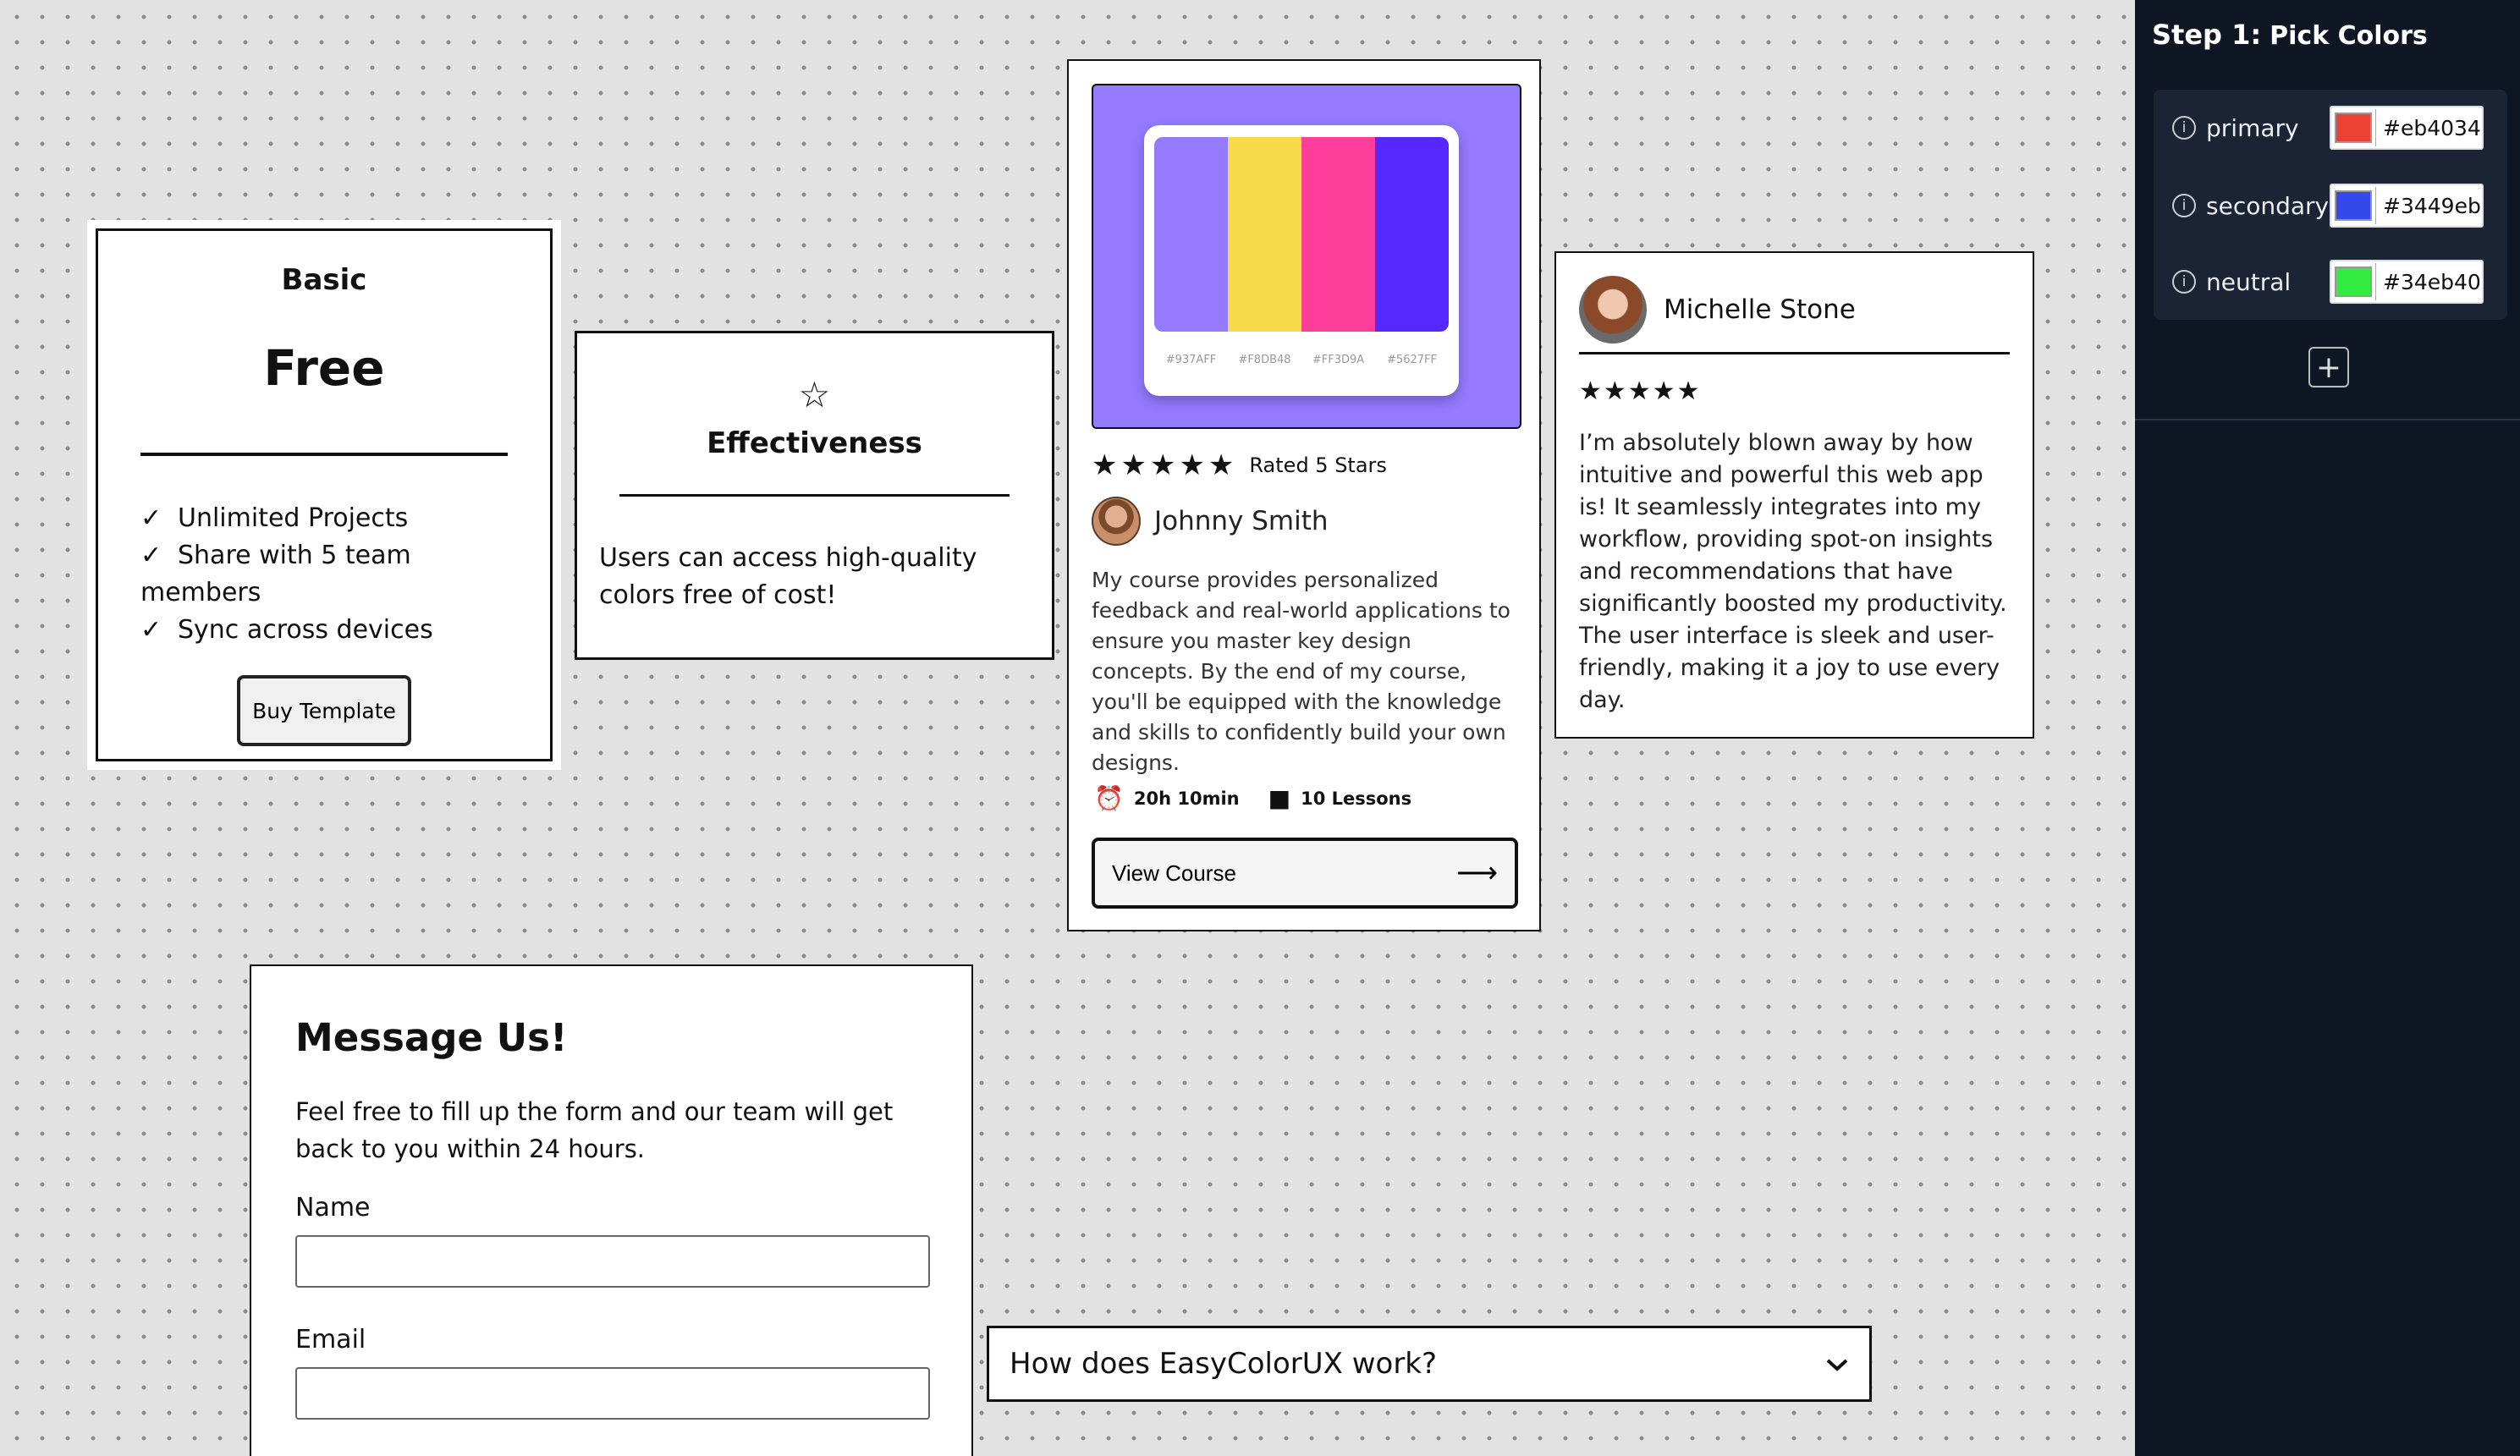  I want to click on color-picker: #eb4034, so click(2407, 128).